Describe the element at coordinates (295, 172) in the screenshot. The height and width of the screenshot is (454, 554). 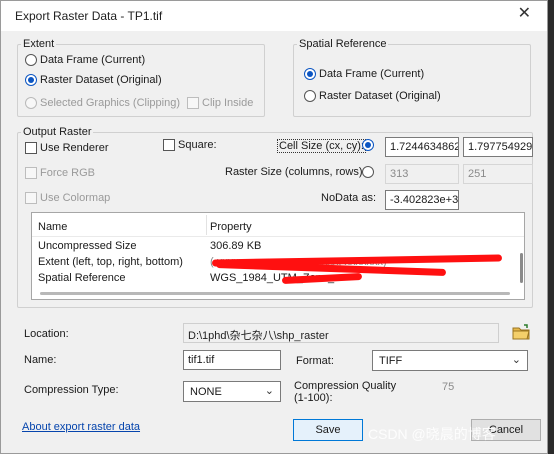
I see `raster-size-label: Raster Size (columns, rows):` at that location.